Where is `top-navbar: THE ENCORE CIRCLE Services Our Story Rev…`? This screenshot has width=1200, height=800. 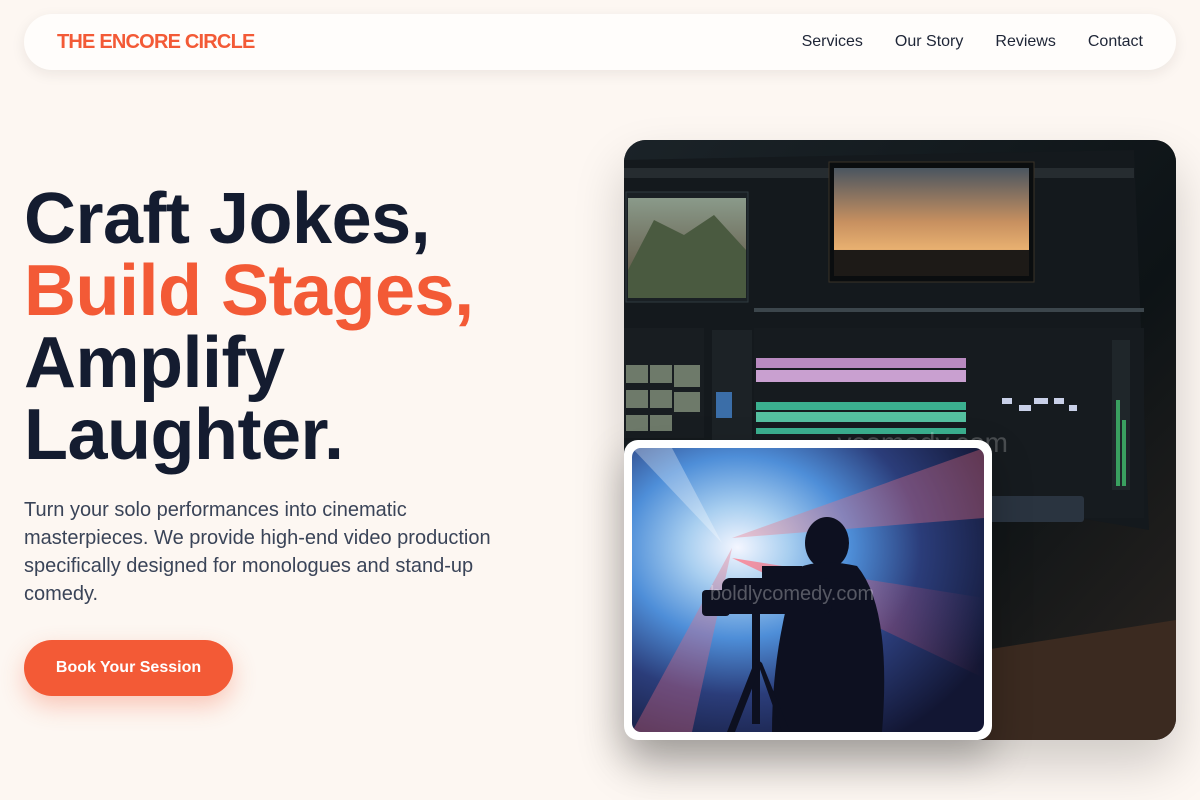
top-navbar: THE ENCORE CIRCLE Services Our Story Rev… is located at coordinates (600, 42).